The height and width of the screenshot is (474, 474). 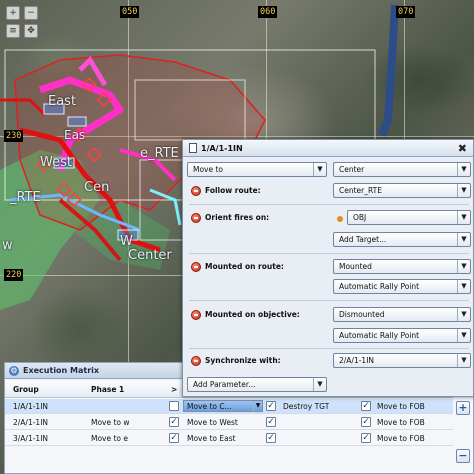 What do you see at coordinates (357, 360) in the screenshot?
I see `synchronize-value: 2/A/1-1IN` at bounding box center [357, 360].